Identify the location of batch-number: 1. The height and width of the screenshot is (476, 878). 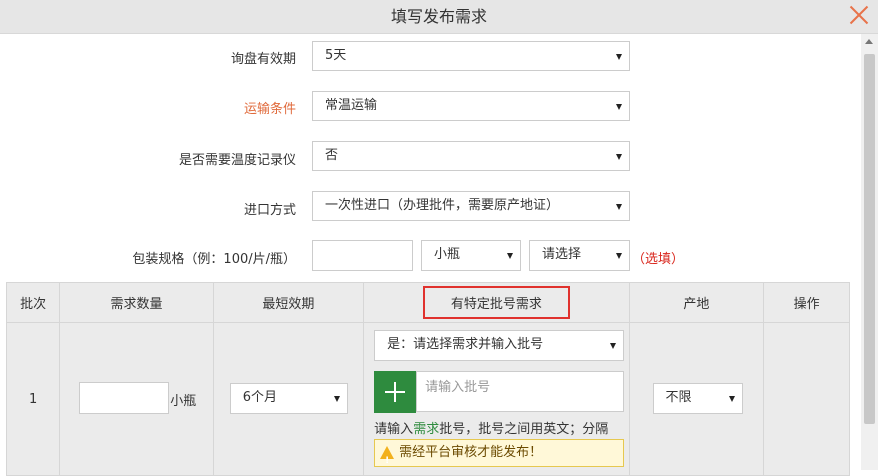
(33, 399).